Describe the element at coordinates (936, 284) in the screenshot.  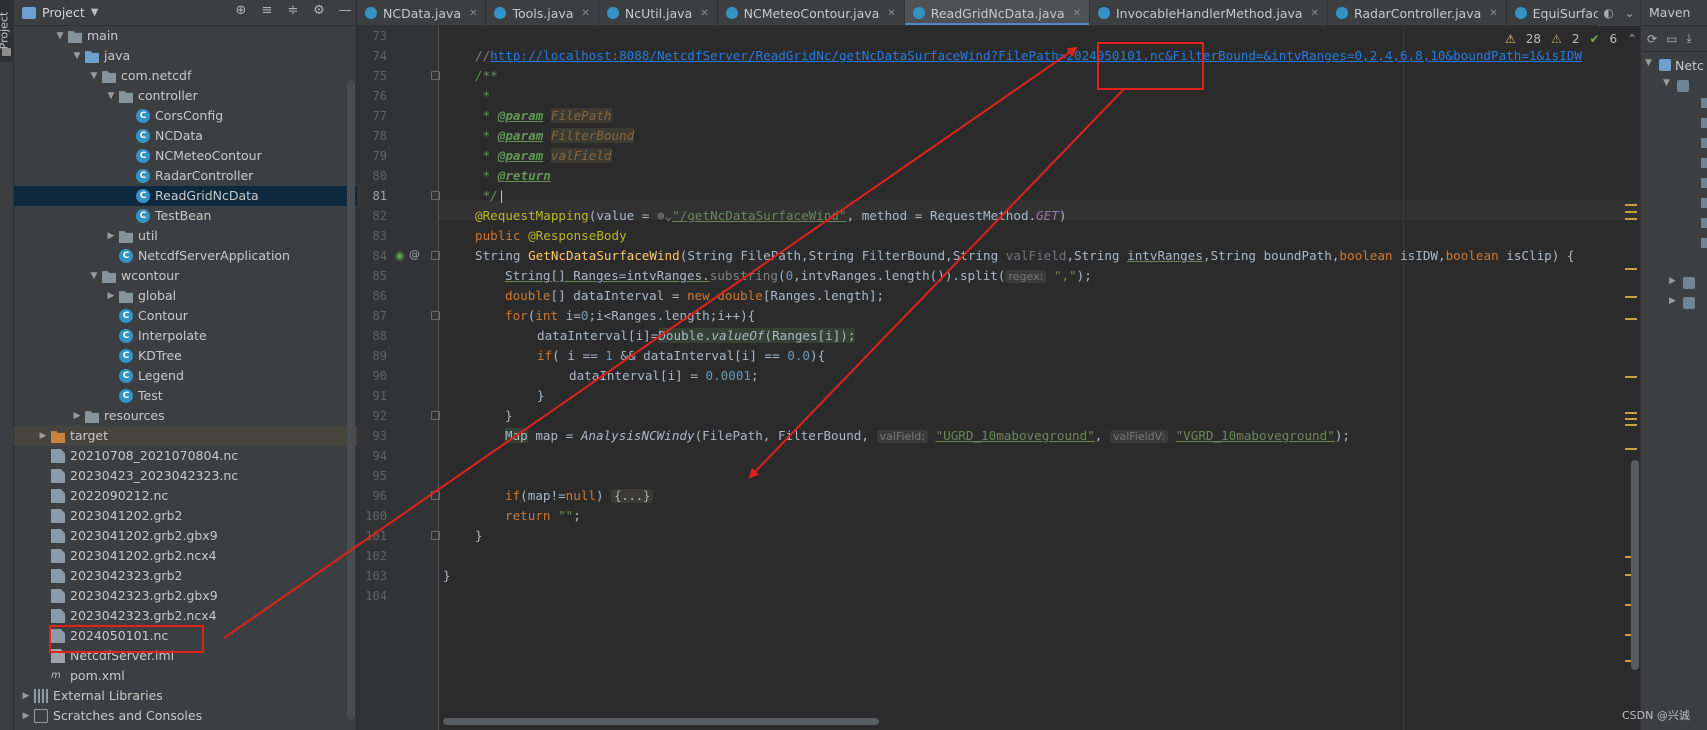
I see `arrow-url-to-call` at that location.